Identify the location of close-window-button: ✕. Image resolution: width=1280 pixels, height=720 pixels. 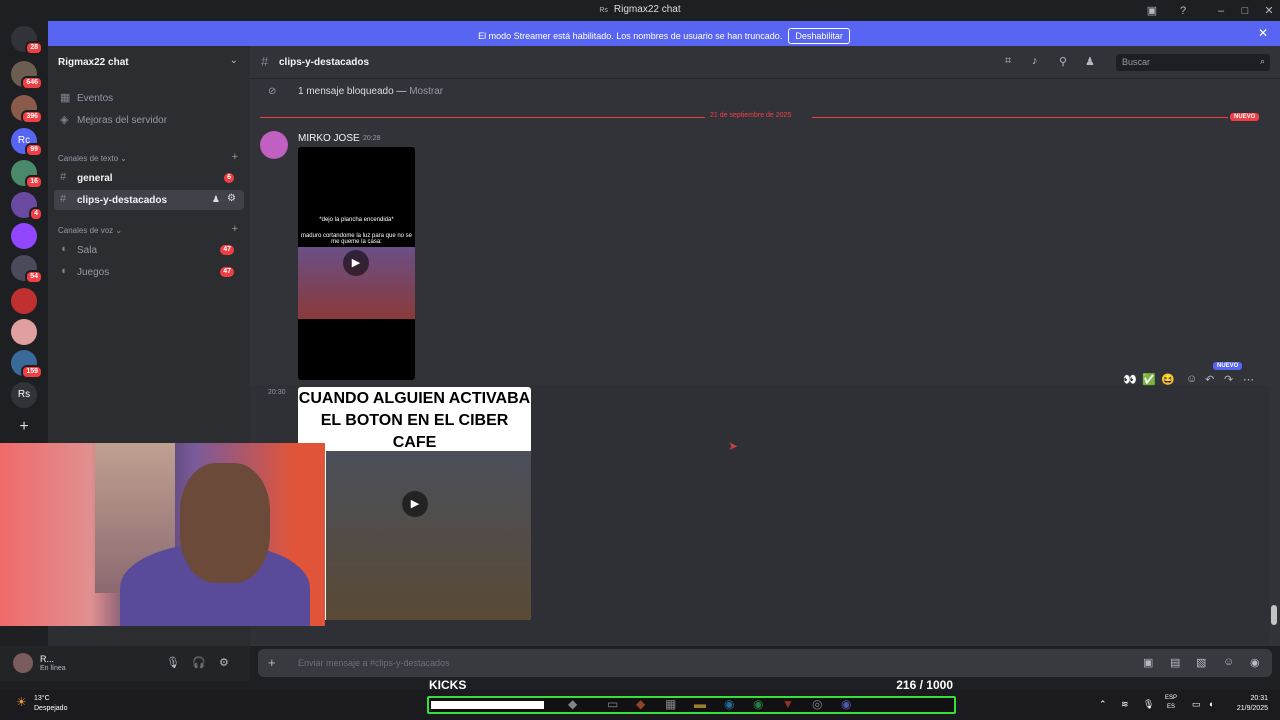
(1269, 11).